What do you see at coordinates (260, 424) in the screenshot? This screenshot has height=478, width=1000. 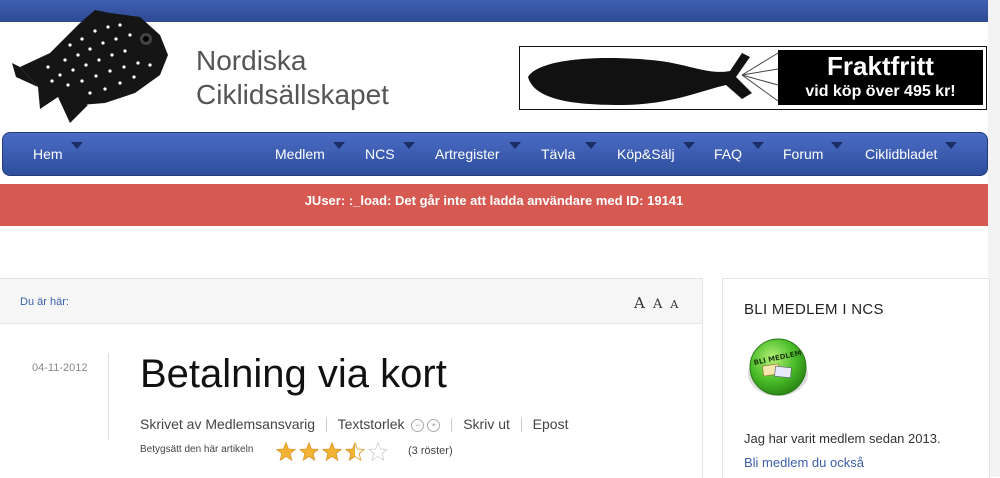 I see `author-name: Medlemsansvarig` at bounding box center [260, 424].